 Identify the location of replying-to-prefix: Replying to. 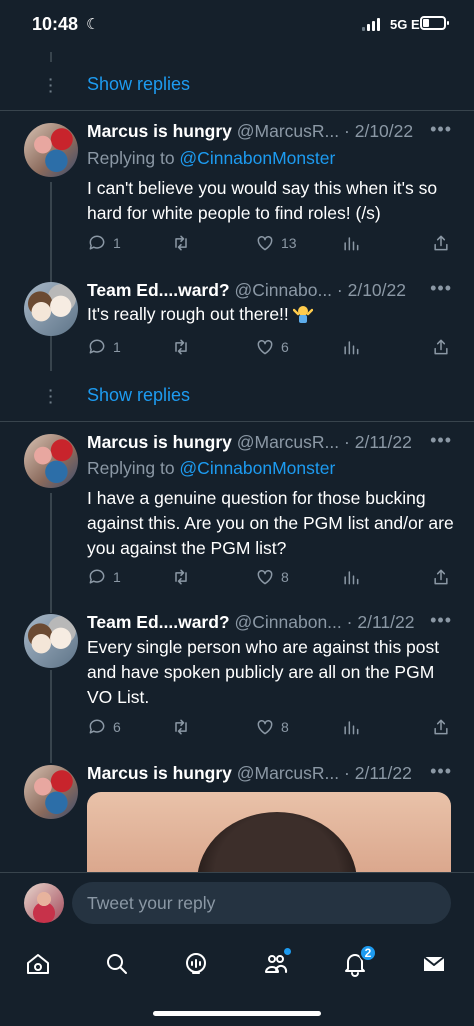
(133, 468).